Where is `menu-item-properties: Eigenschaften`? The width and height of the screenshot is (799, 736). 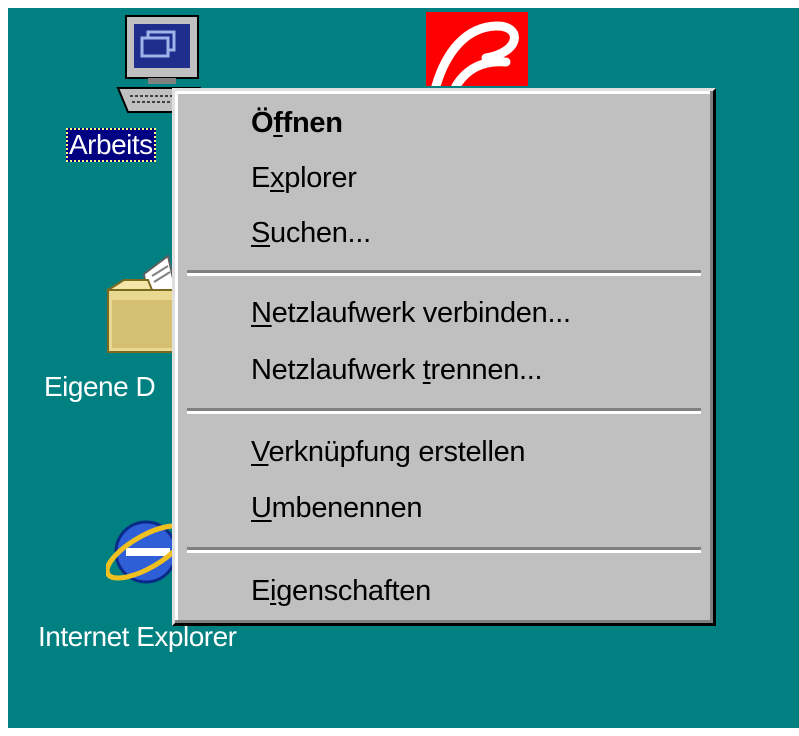 menu-item-properties: Eigenschaften is located at coordinates (341, 591).